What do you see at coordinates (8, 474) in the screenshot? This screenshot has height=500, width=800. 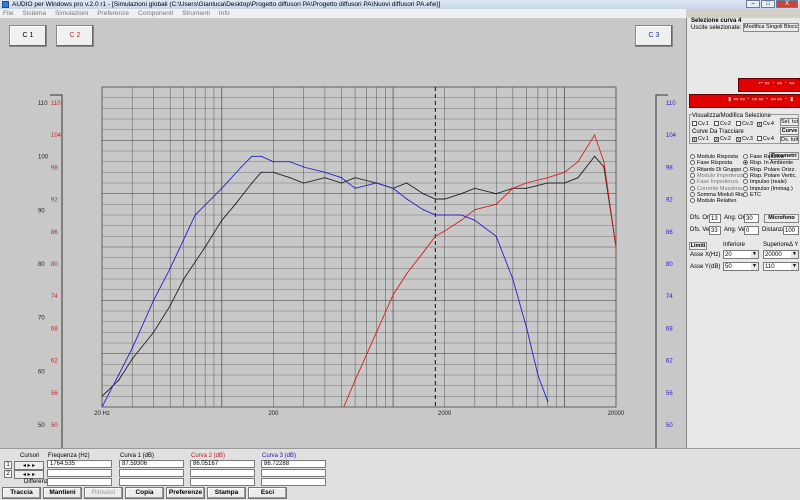 I see `cursor-row-2: 2` at bounding box center [8, 474].